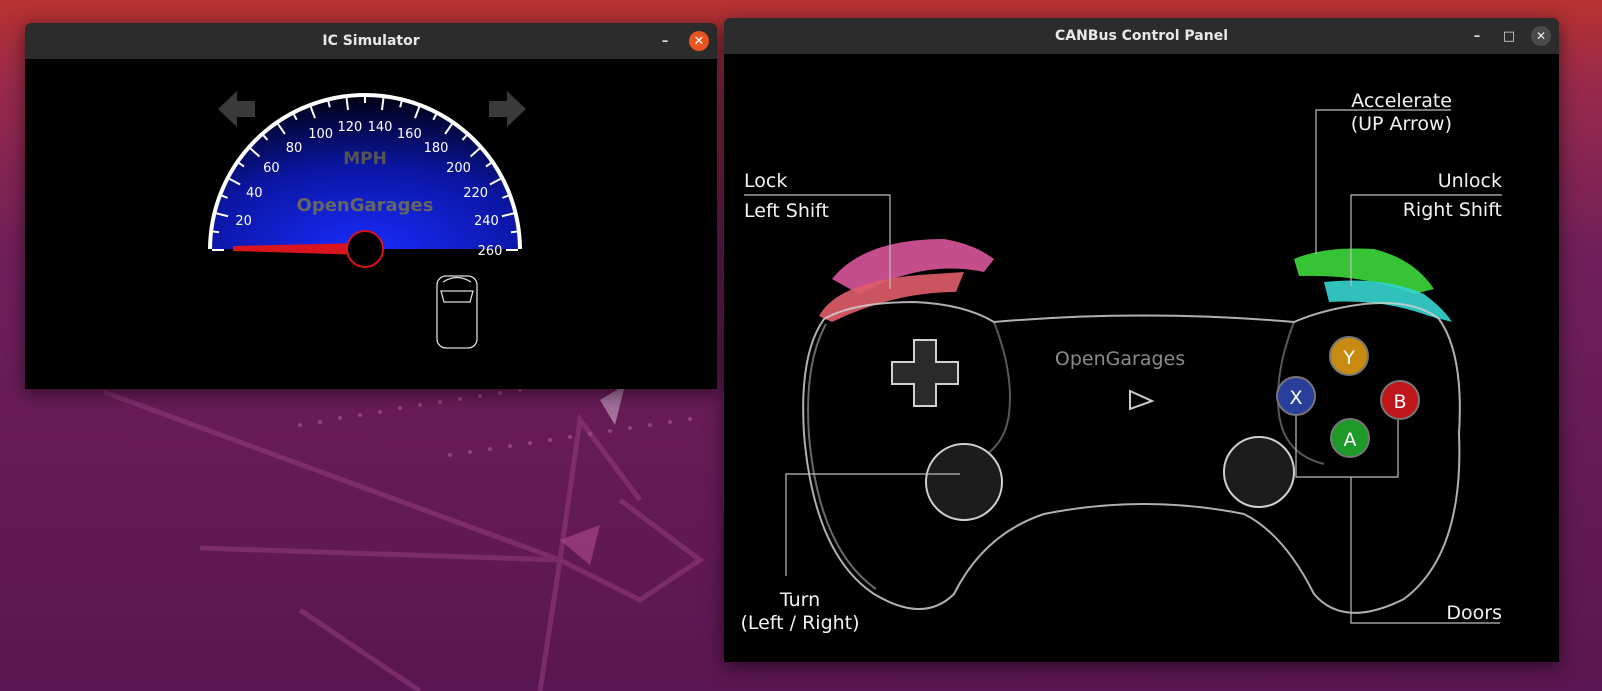  Describe the element at coordinates (380, 127) in the screenshot. I see `gauge-tick-label: 140` at that location.